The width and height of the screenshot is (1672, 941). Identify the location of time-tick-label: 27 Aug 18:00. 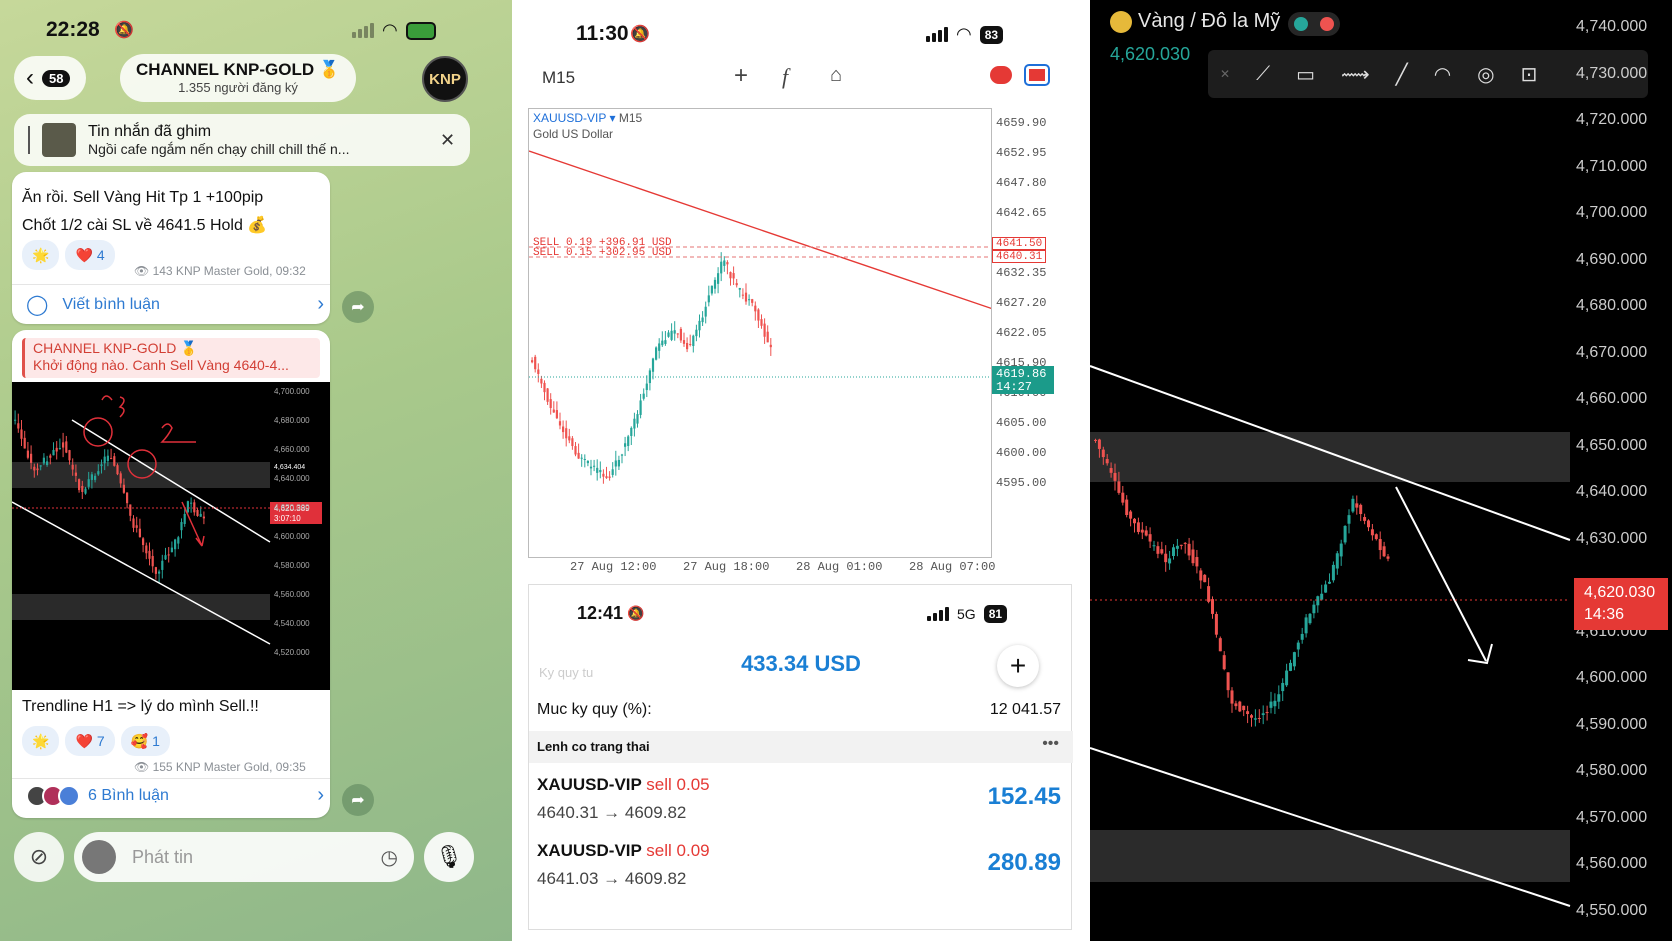
(726, 567).